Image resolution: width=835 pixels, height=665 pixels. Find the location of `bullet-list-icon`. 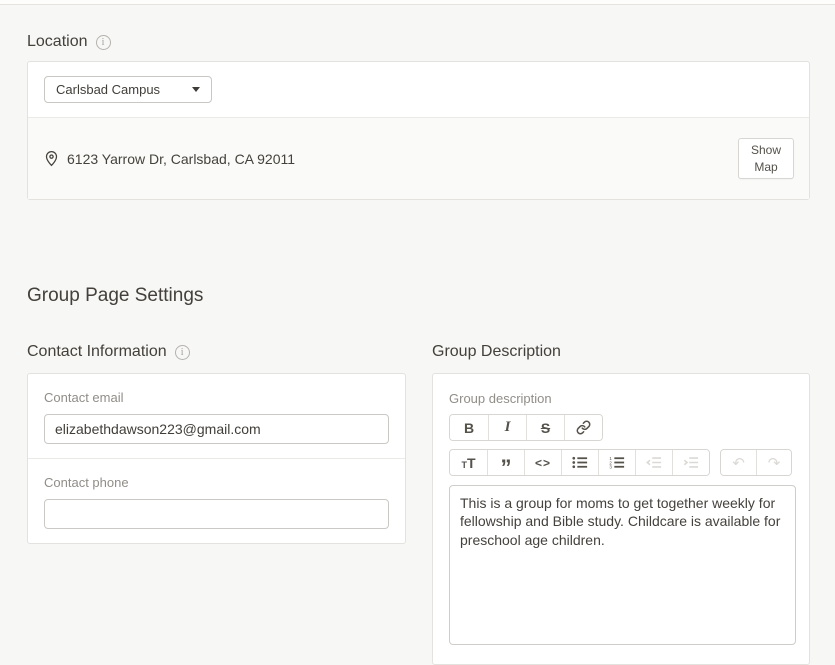

bullet-list-icon is located at coordinates (580, 462).